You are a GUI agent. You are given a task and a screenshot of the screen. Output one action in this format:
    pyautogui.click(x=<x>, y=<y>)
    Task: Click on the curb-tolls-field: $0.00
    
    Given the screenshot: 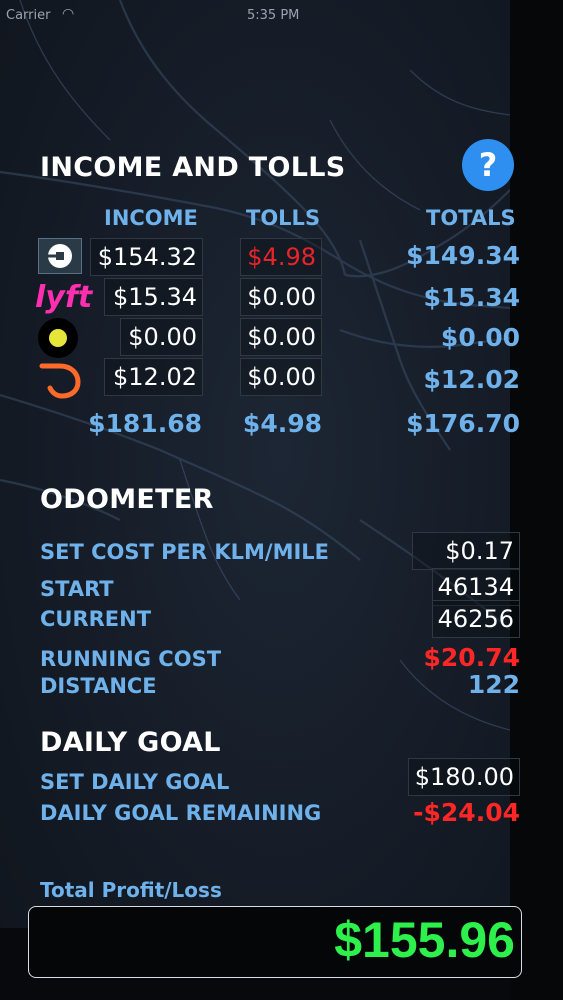 What is the action you would take?
    pyautogui.click(x=281, y=337)
    